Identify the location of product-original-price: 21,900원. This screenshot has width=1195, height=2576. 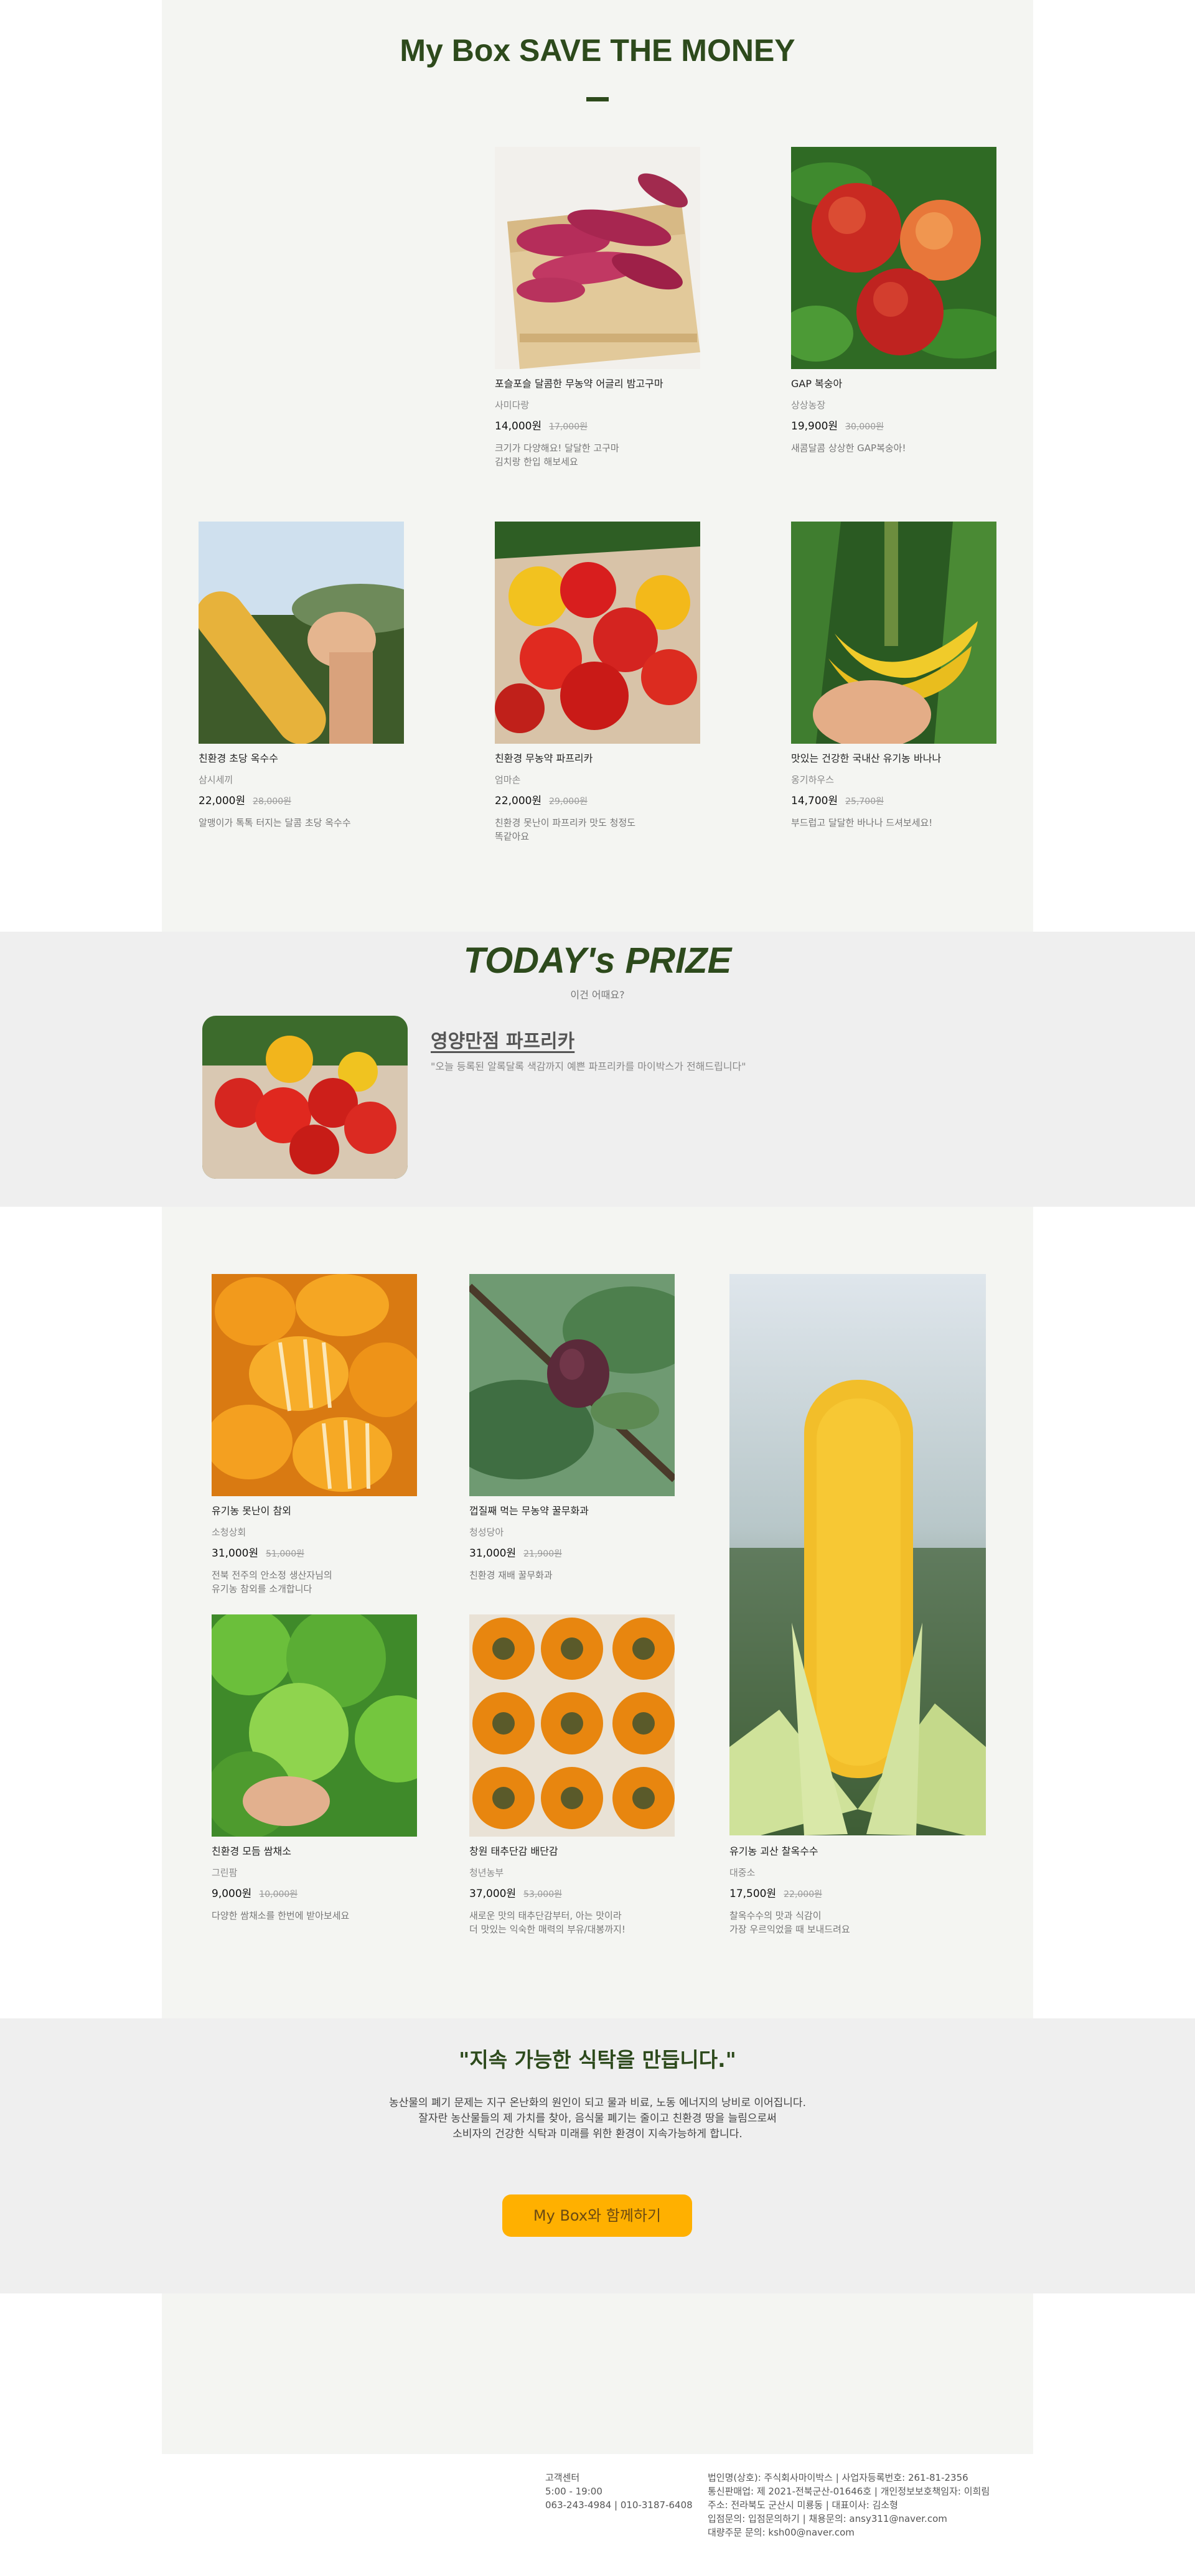
(542, 1554).